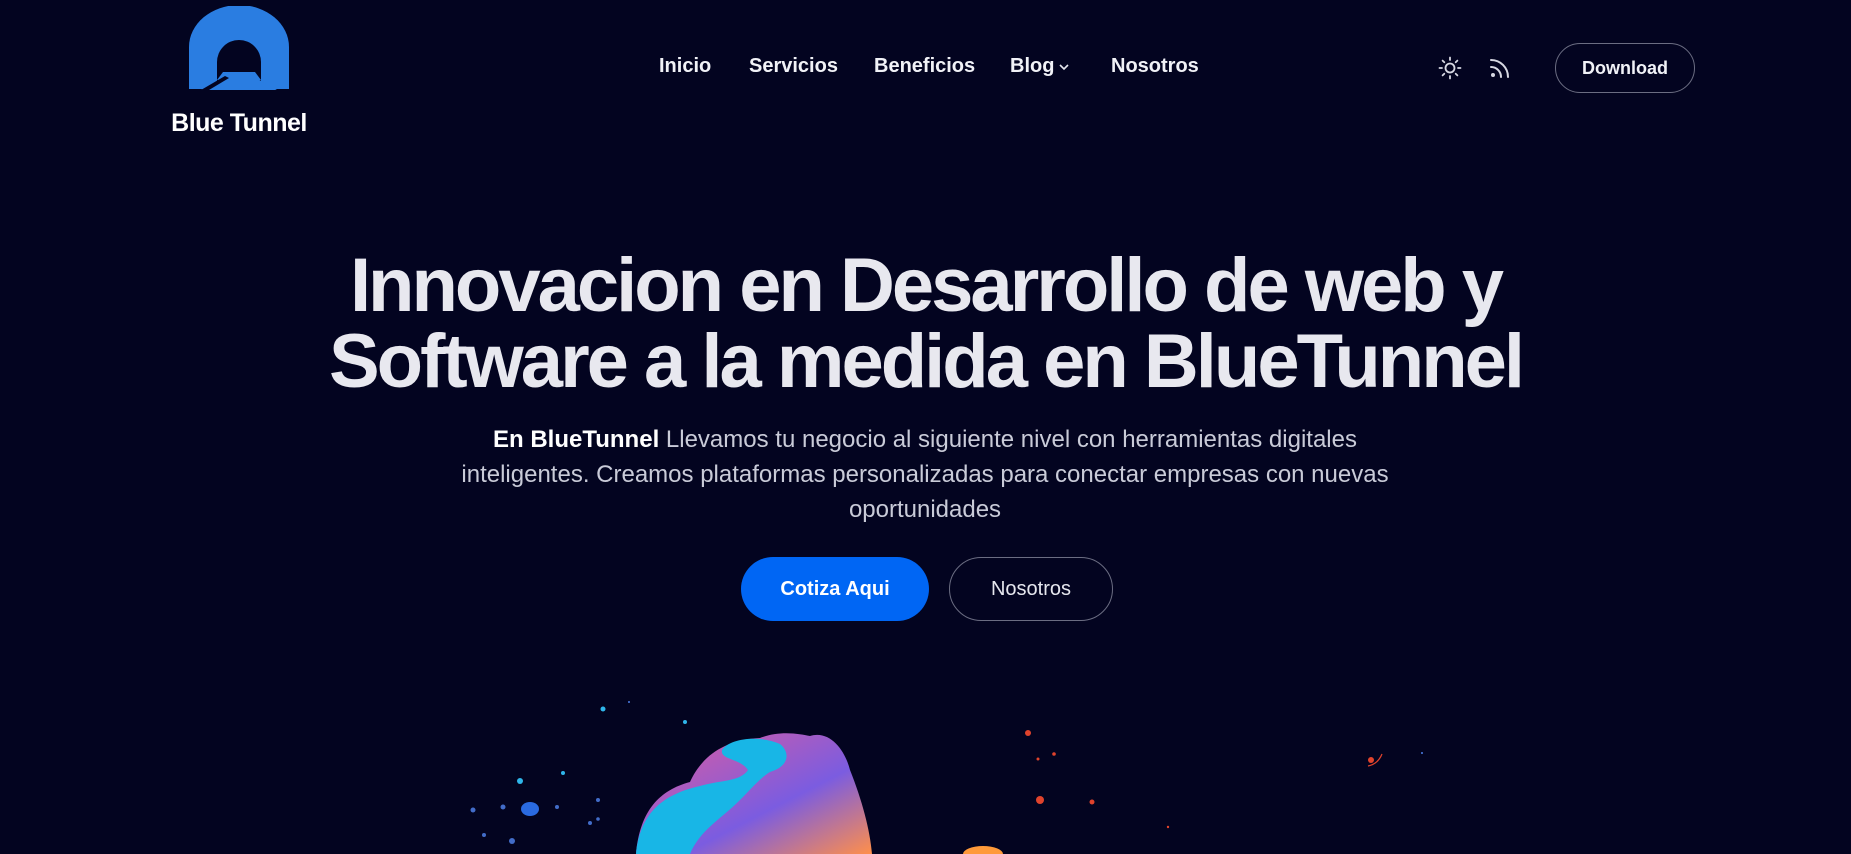 This screenshot has width=1851, height=854. I want to click on nosotros-button: Nosotros, so click(1031, 589).